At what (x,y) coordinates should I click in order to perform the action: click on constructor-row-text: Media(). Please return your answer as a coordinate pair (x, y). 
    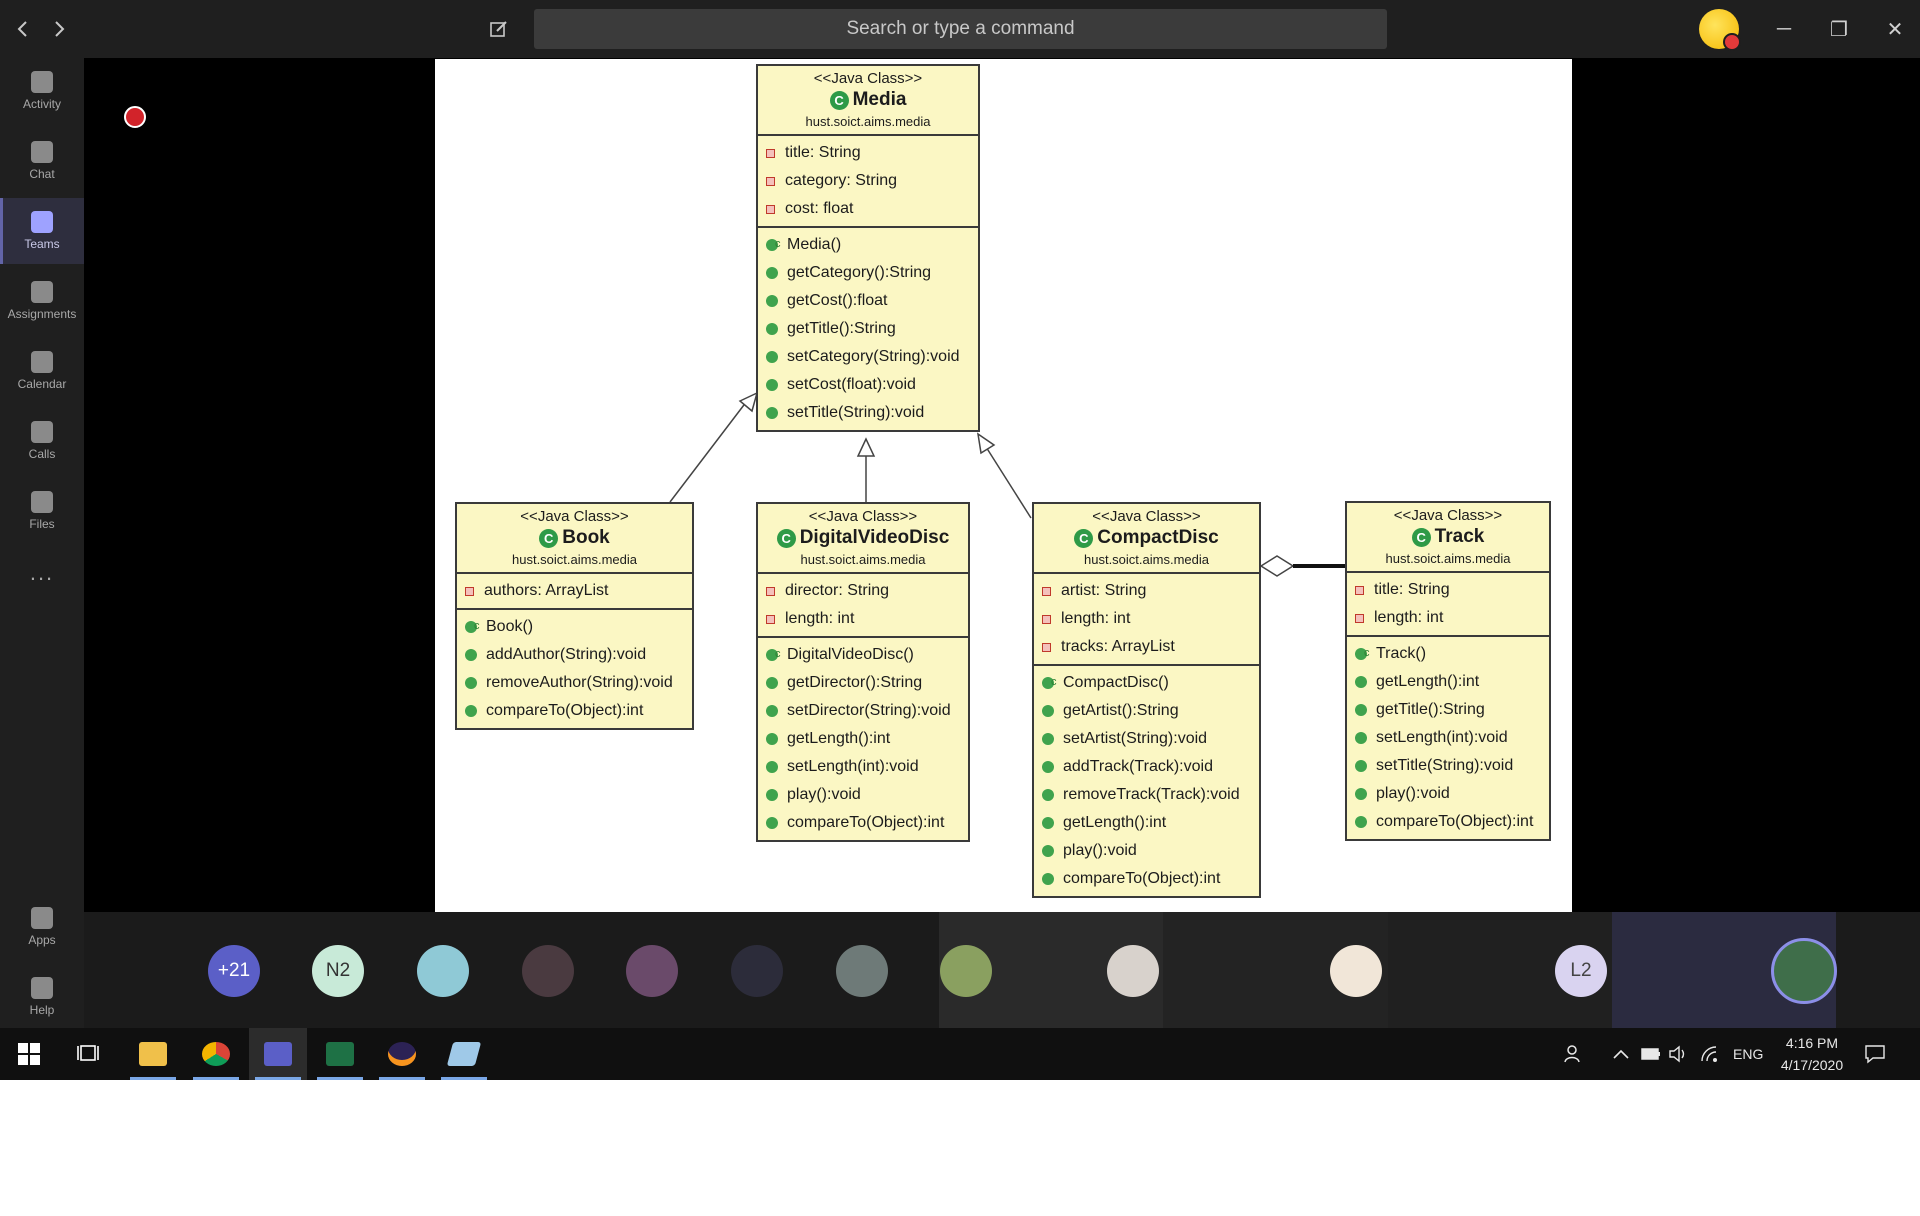
    Looking at the image, I should click on (814, 244).